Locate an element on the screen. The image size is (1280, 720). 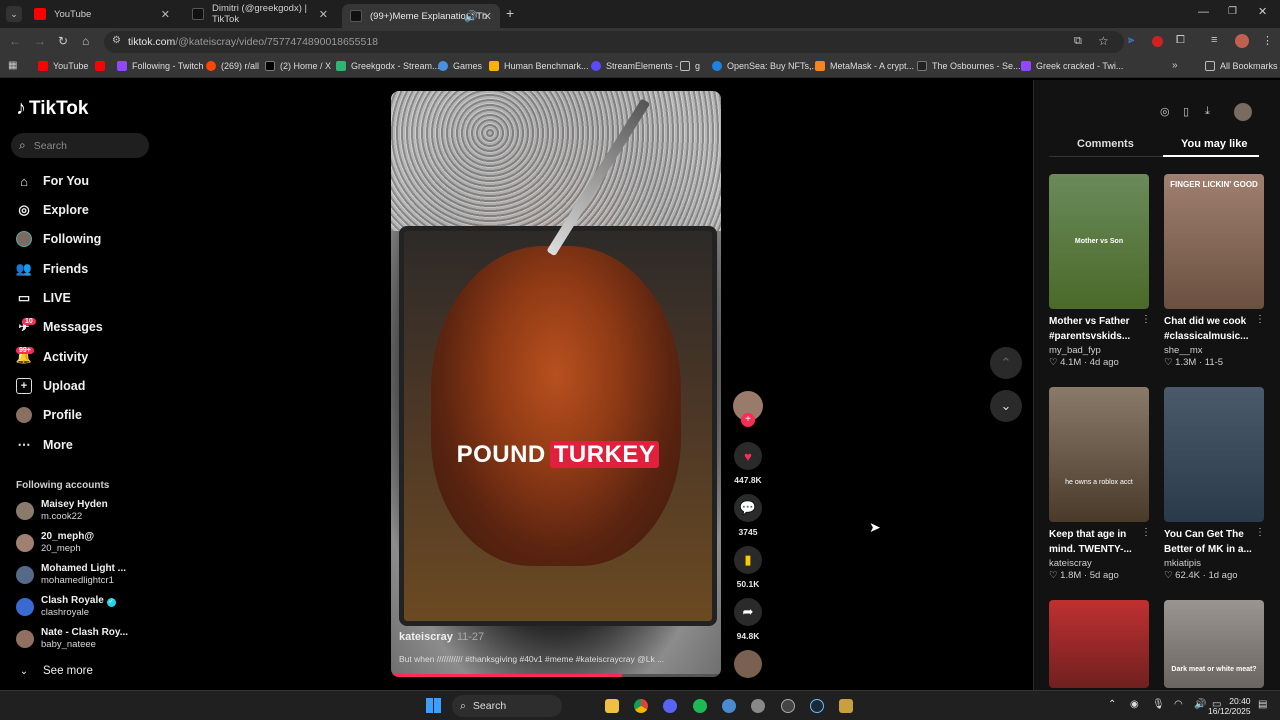
embed-icon: ◎ is located at coordinates (1165, 111).